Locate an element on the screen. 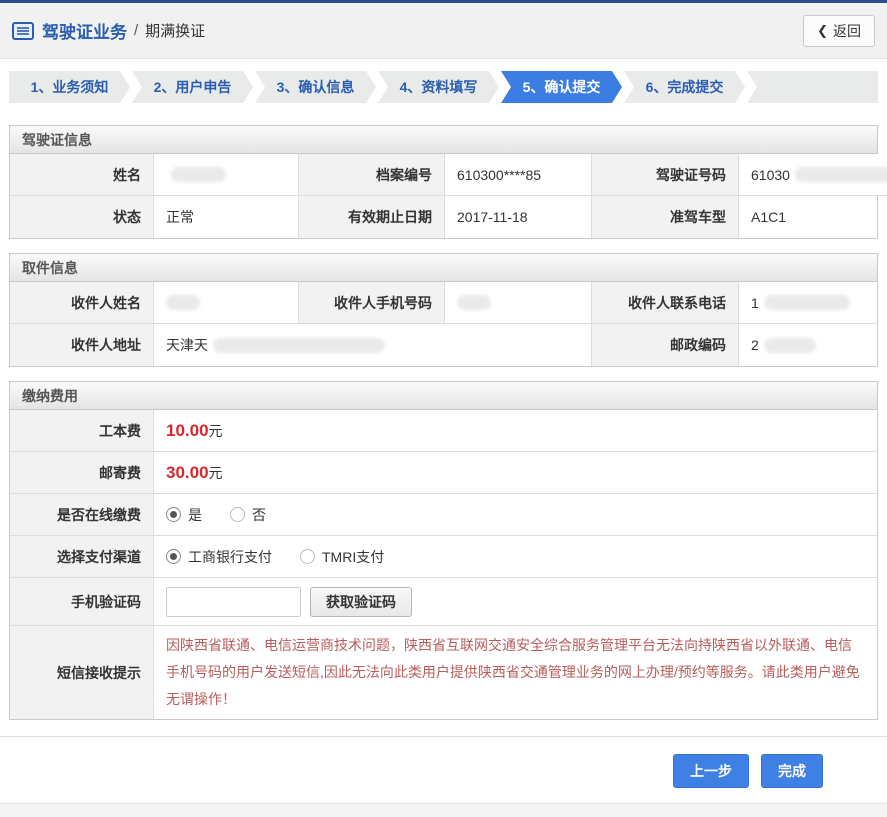 The image size is (887, 817). breadcrumb-current: 期满换证 is located at coordinates (175, 31).